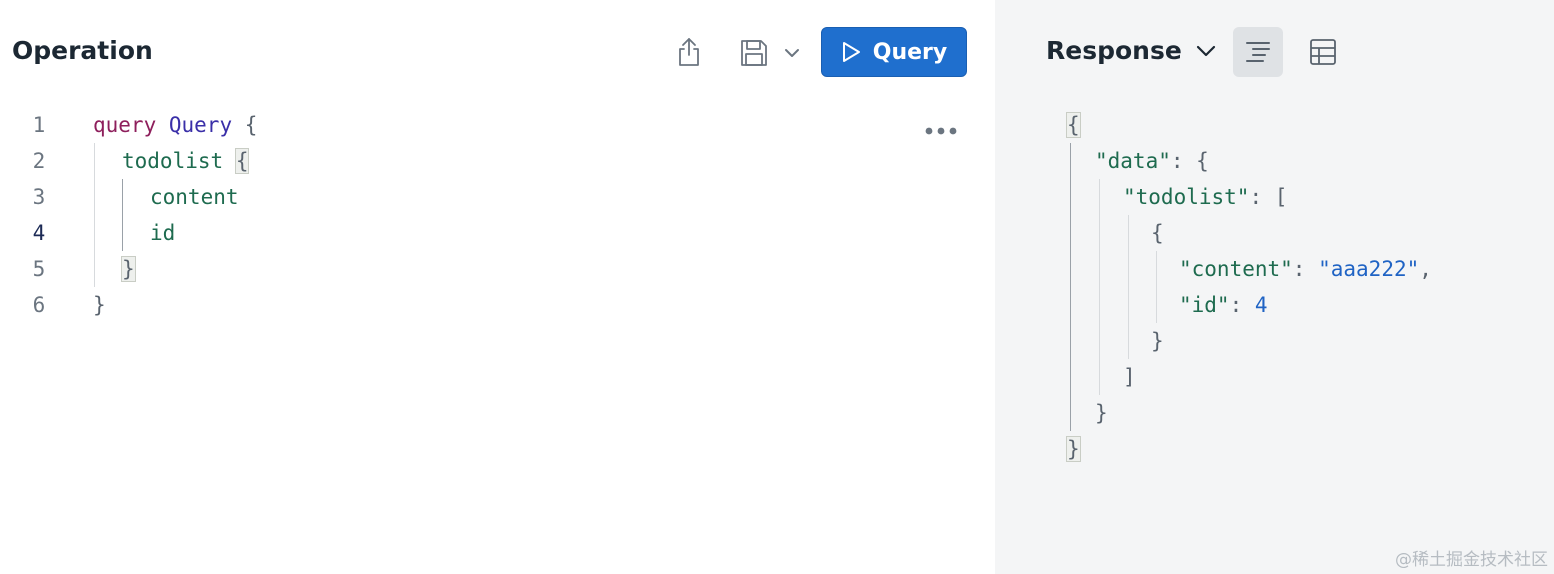 This screenshot has height=574, width=1554. What do you see at coordinates (251, 125) in the screenshot?
I see `brace: {` at bounding box center [251, 125].